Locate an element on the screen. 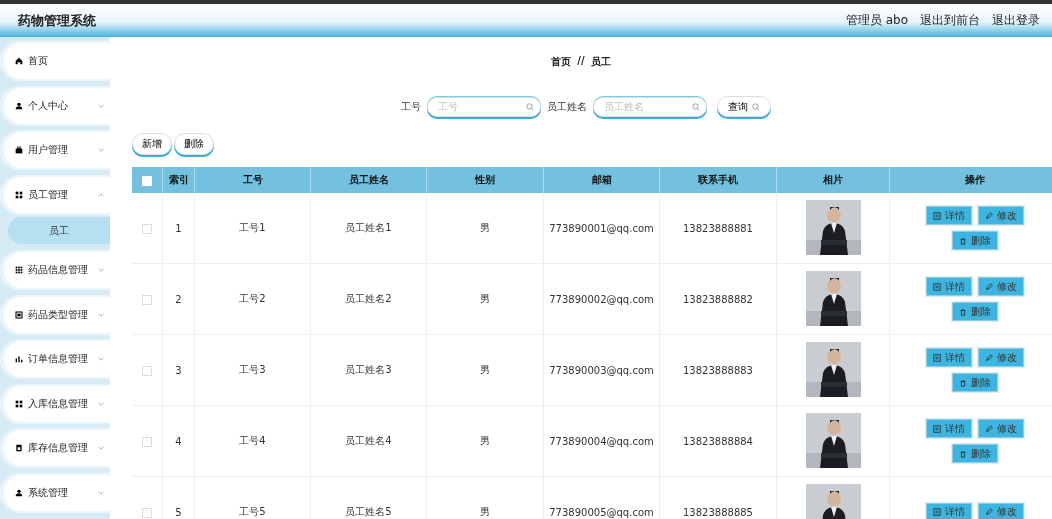 The width and height of the screenshot is (1052, 519). table-cell: 3 is located at coordinates (178, 370).